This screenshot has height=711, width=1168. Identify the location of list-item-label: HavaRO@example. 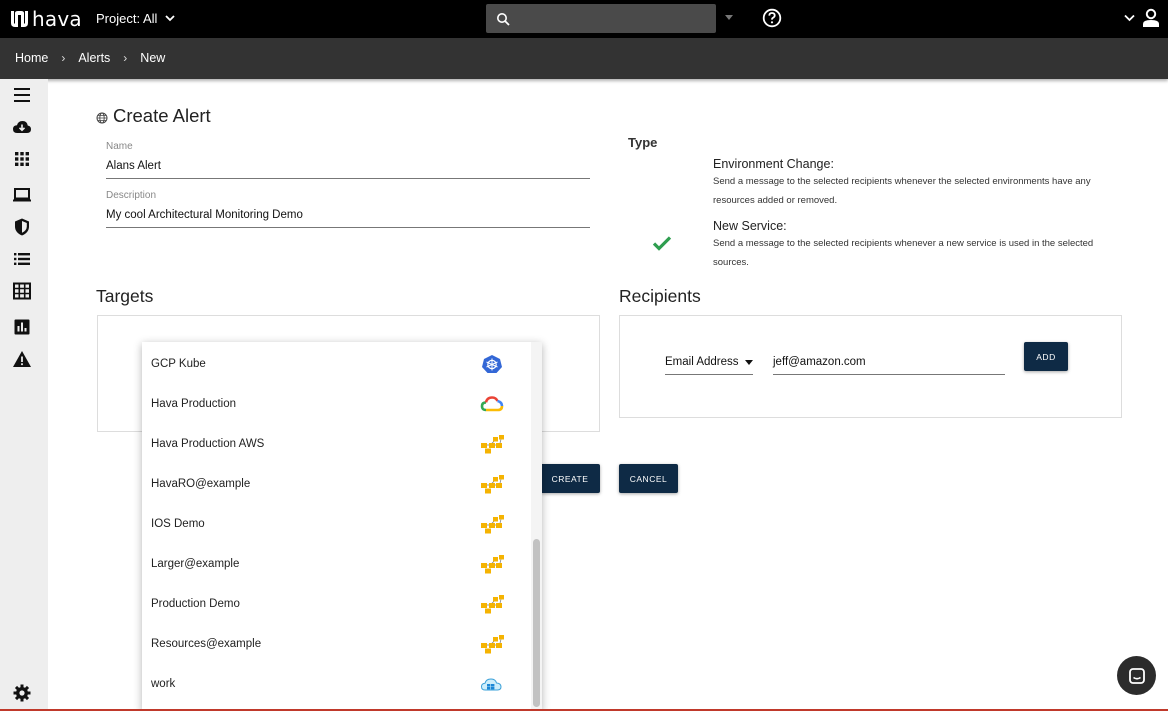
(201, 484).